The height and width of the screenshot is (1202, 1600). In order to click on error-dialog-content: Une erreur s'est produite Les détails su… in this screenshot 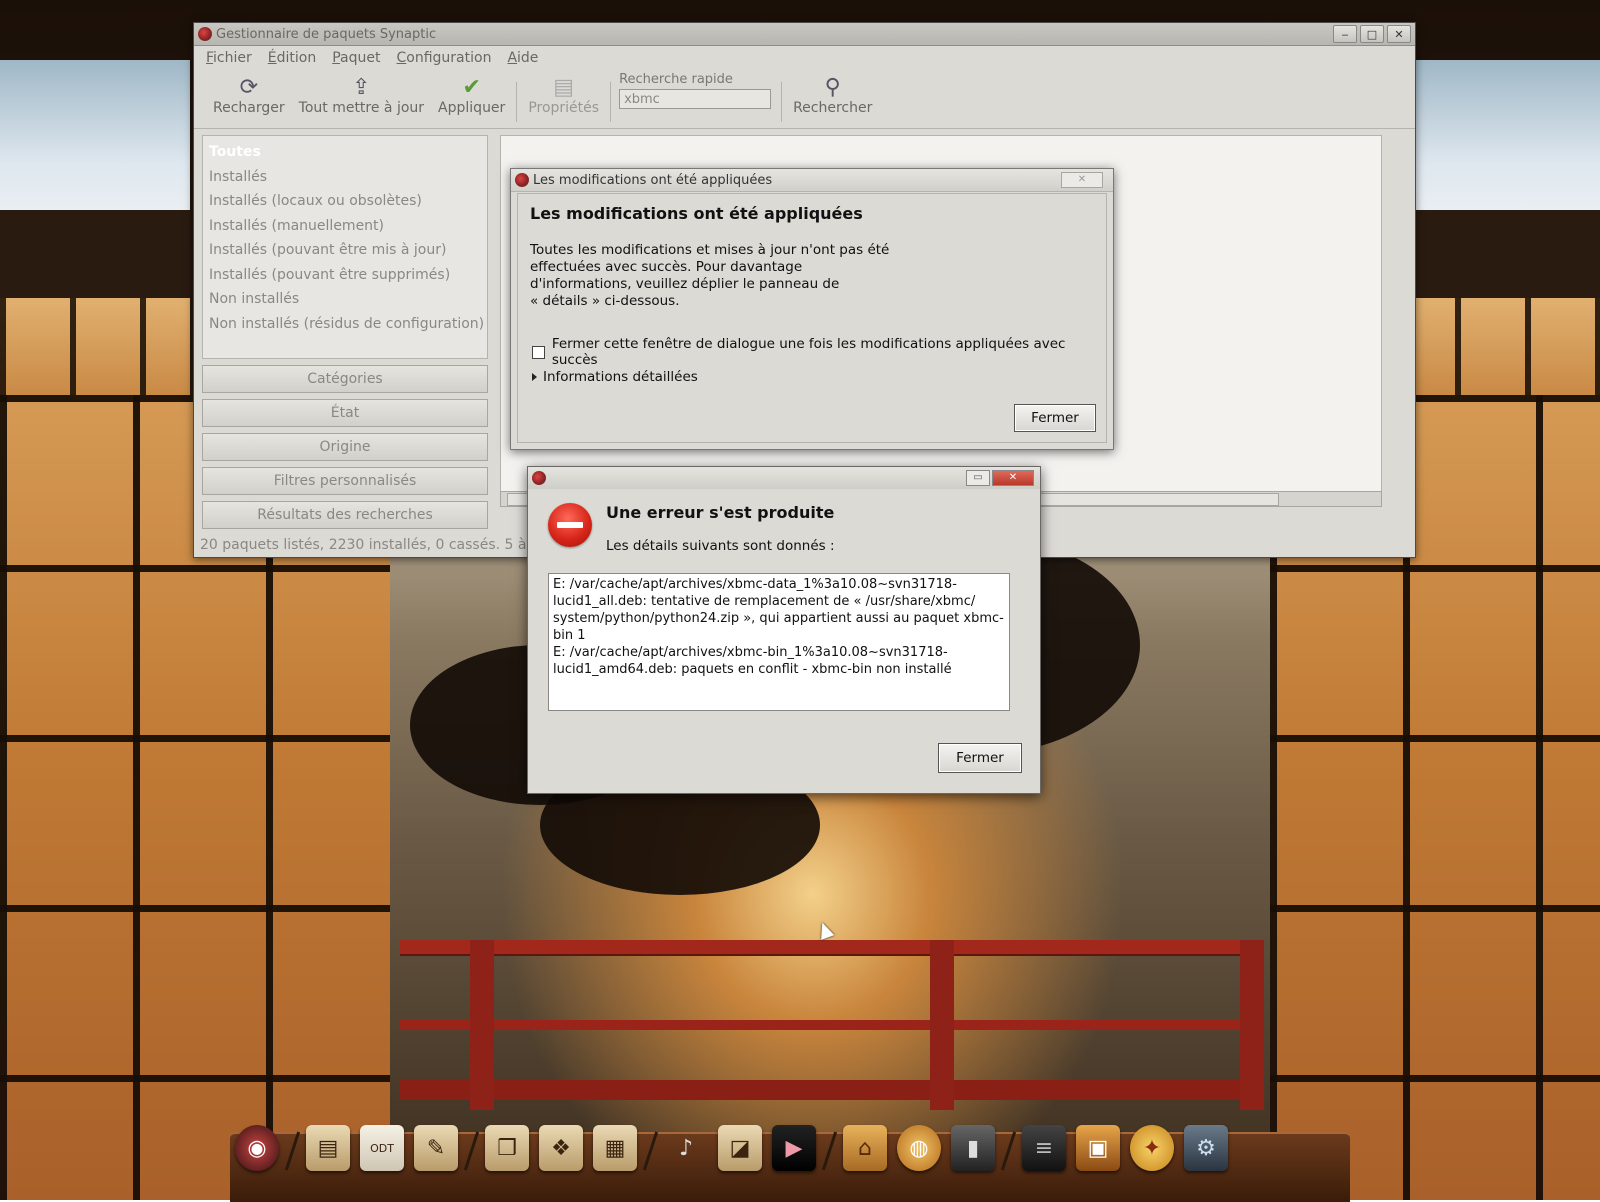, I will do `click(784, 639)`.